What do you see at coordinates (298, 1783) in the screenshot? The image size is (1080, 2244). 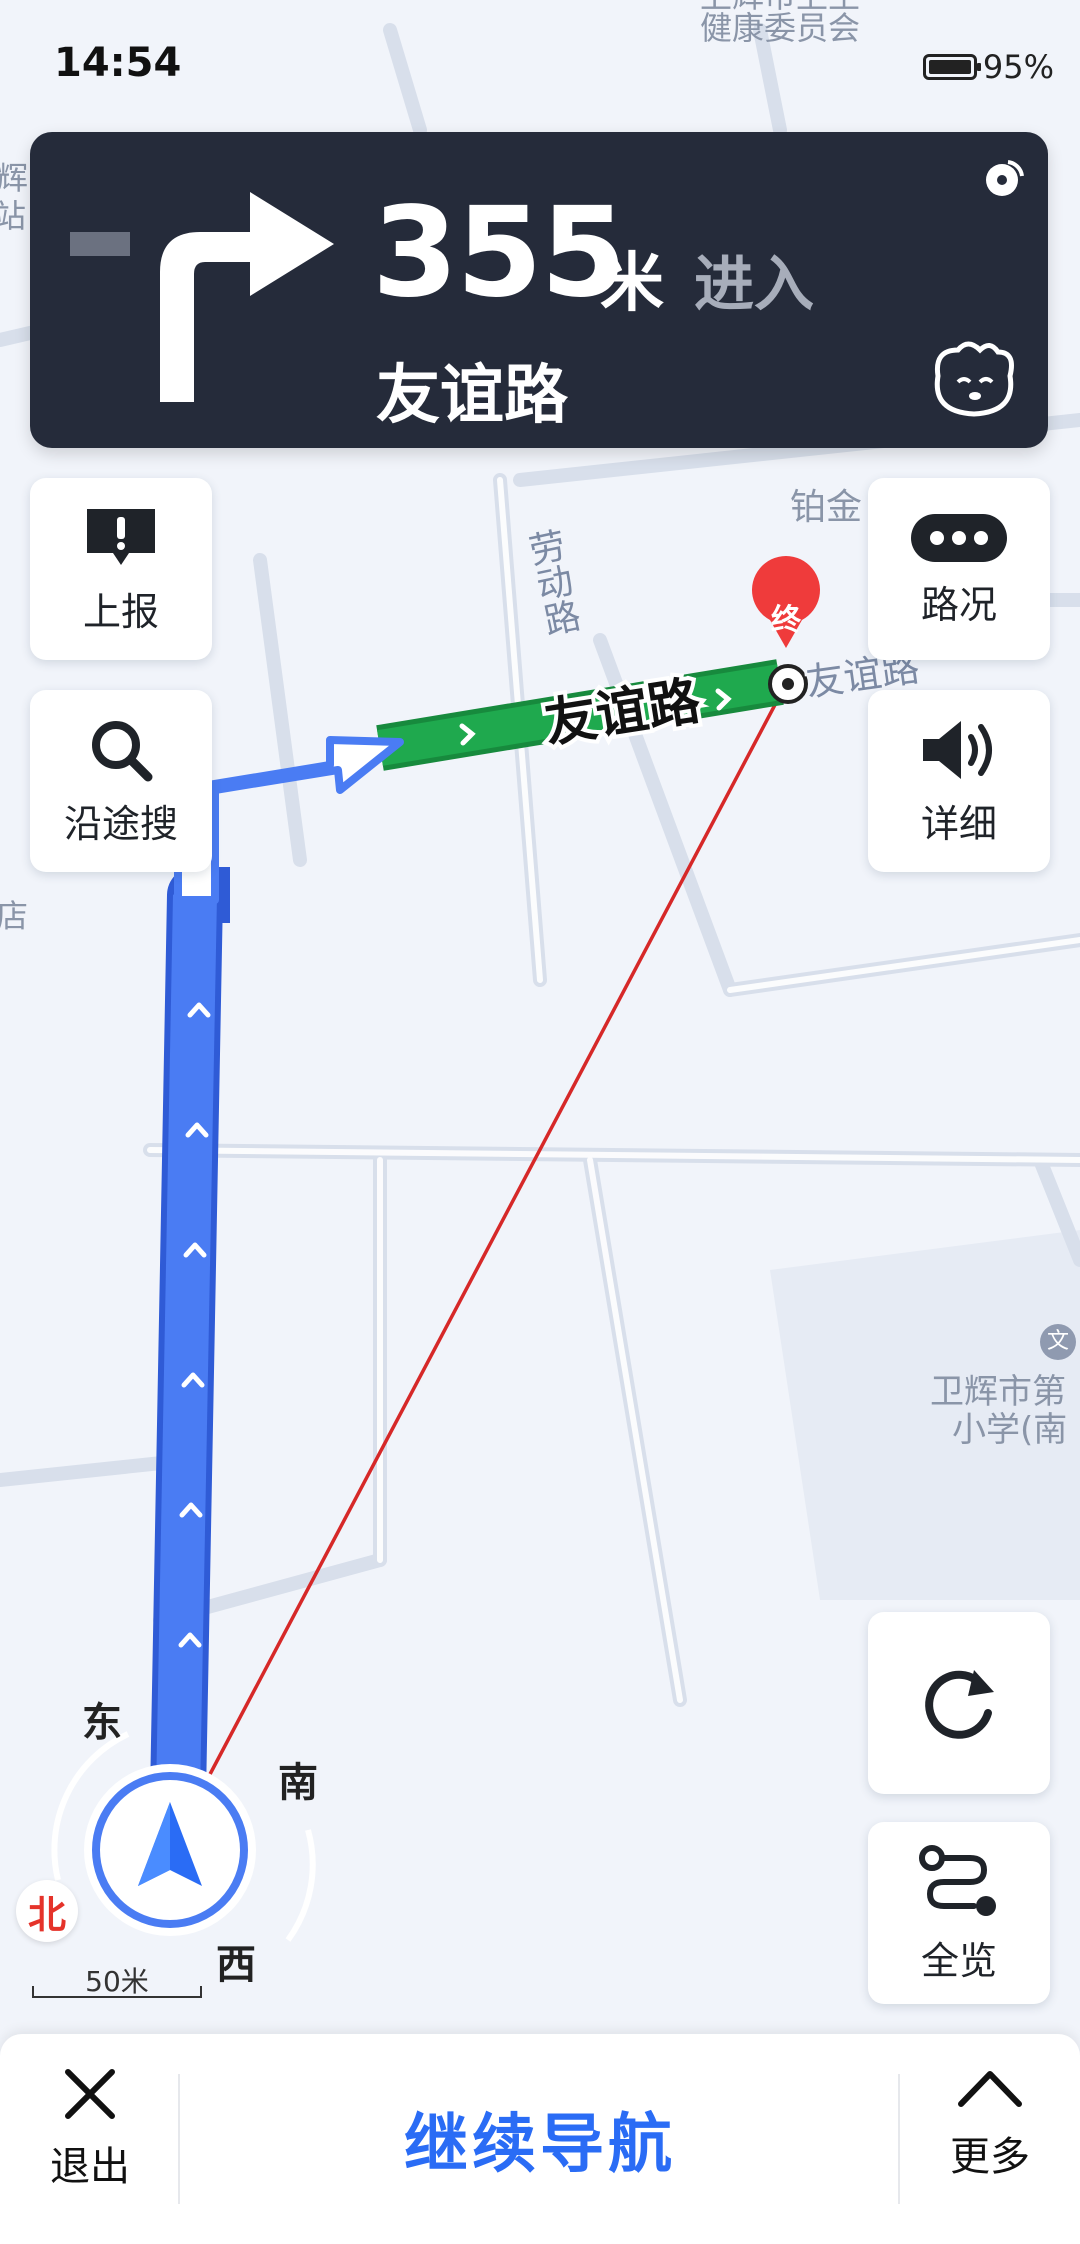 I see `compass-south: 南` at bounding box center [298, 1783].